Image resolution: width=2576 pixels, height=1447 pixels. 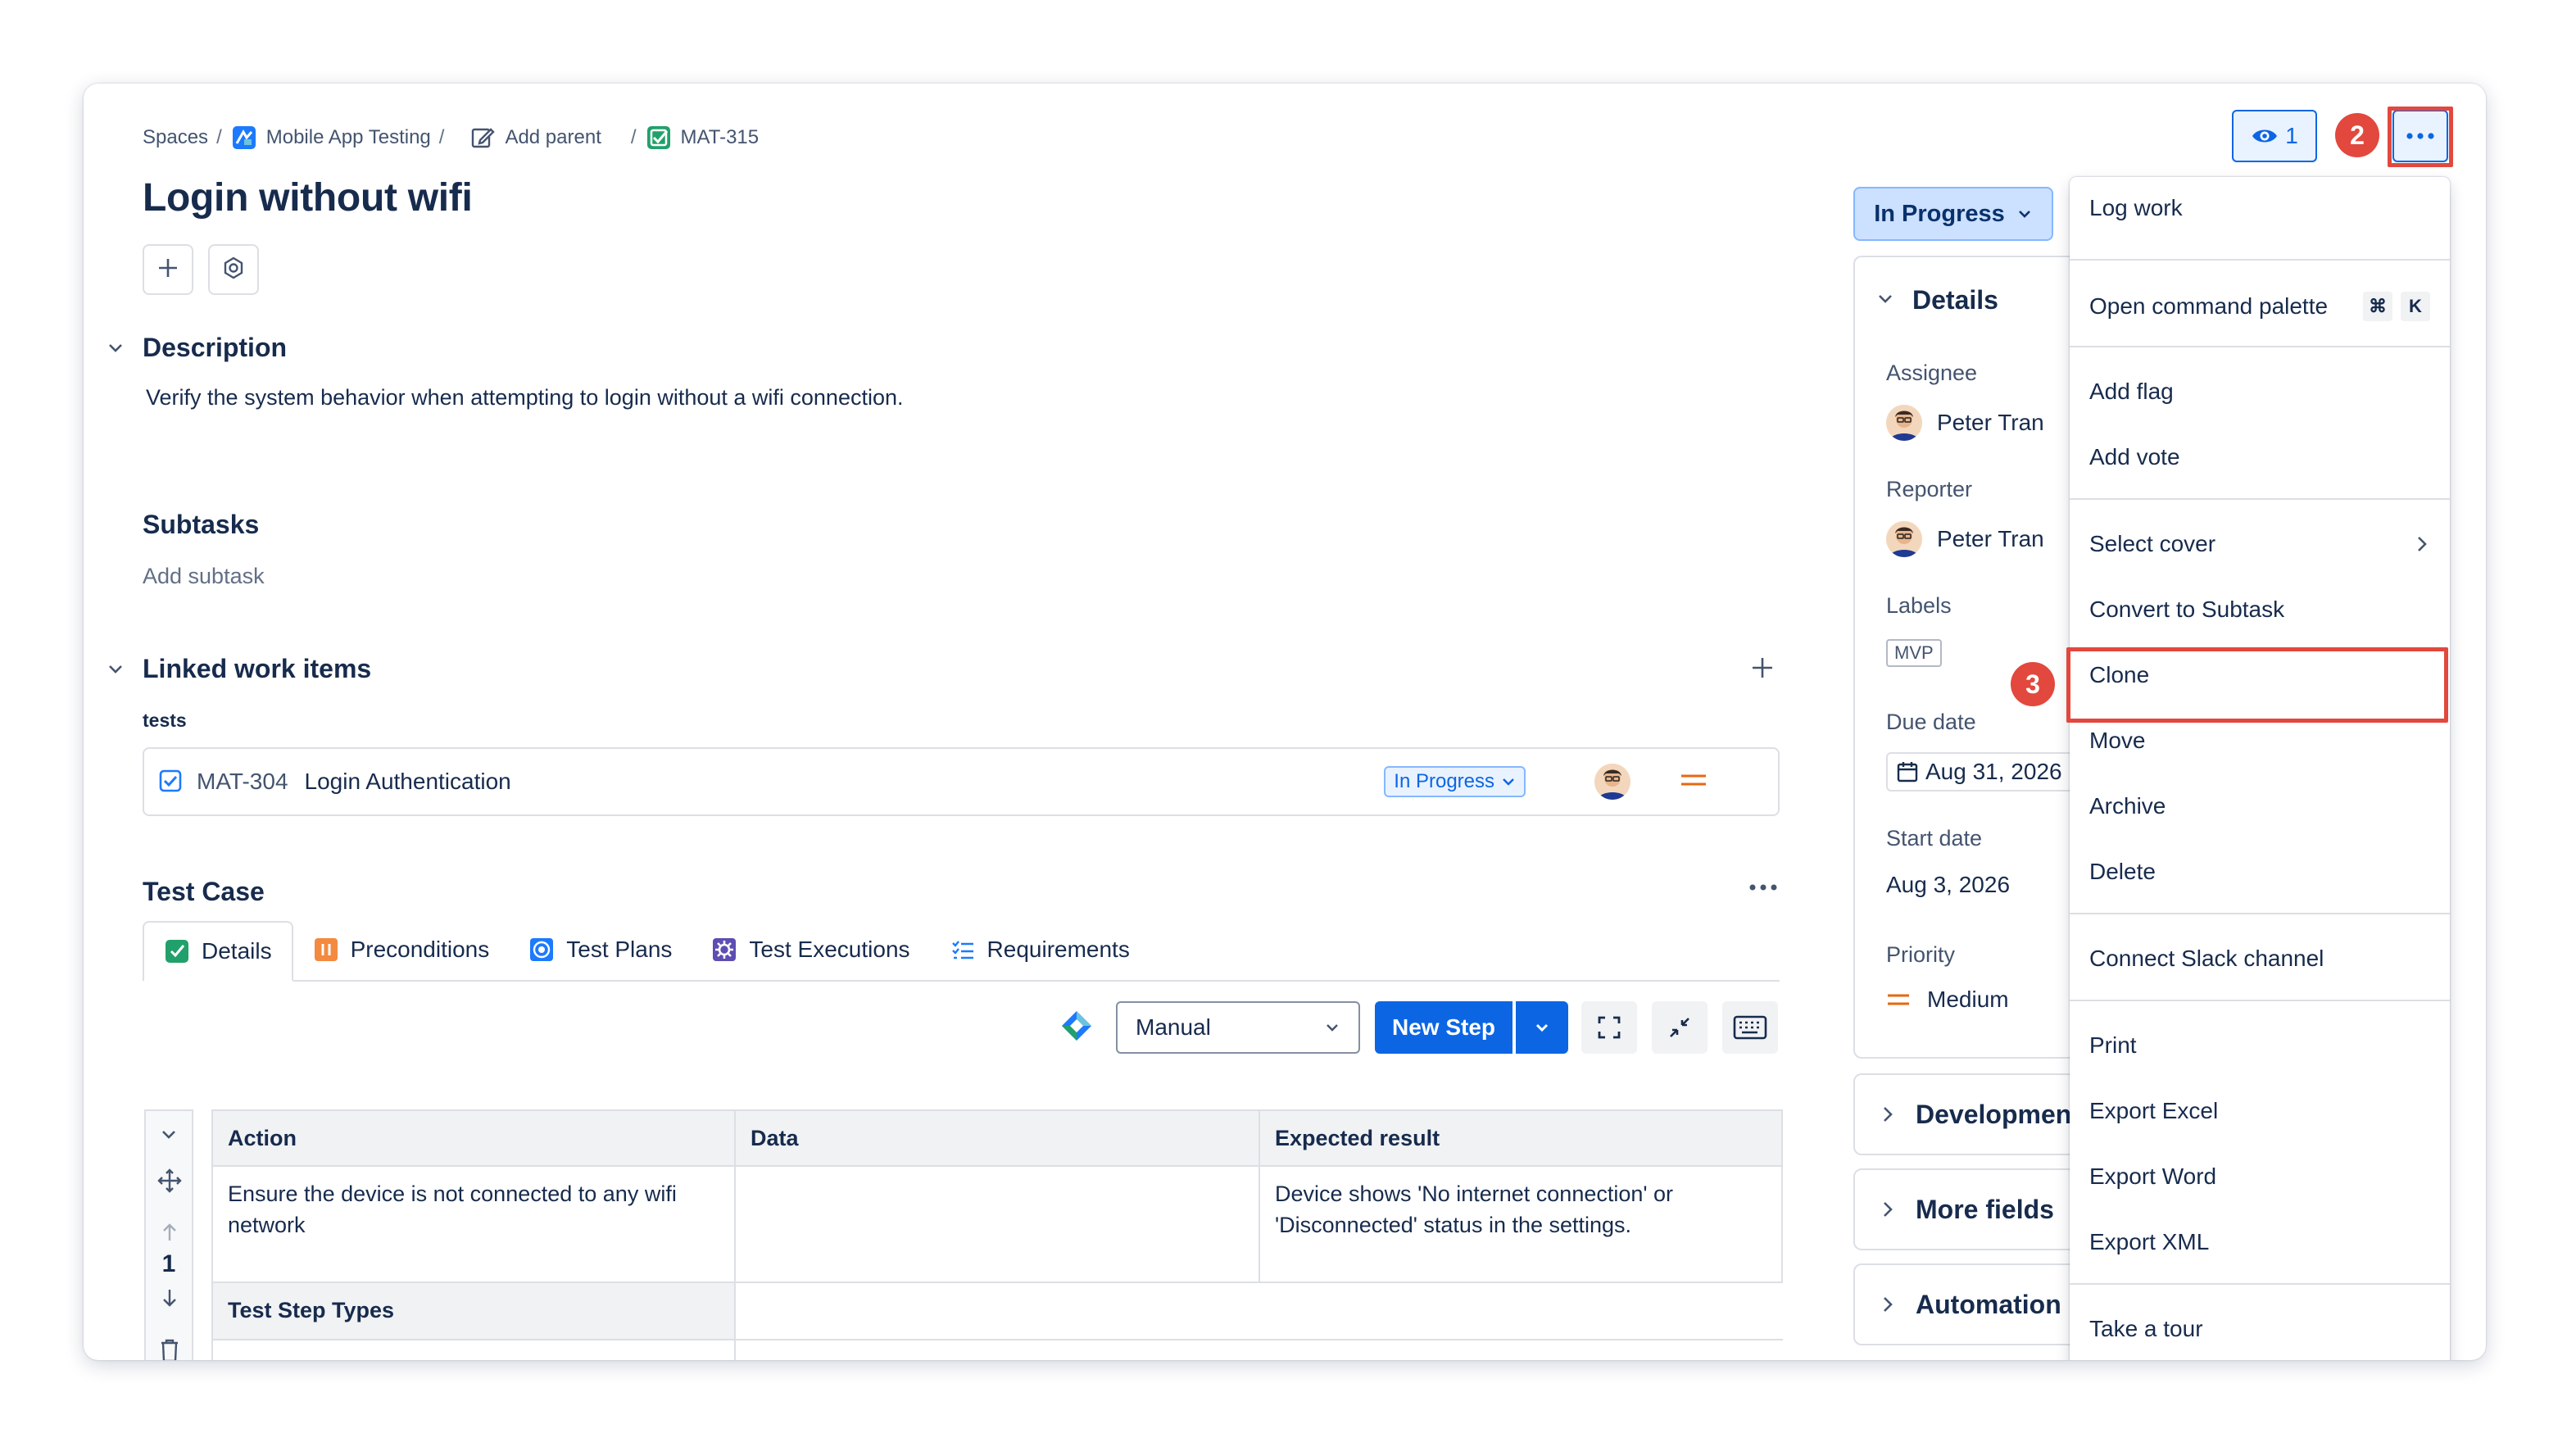 I want to click on tab-details: Details, so click(x=218, y=952).